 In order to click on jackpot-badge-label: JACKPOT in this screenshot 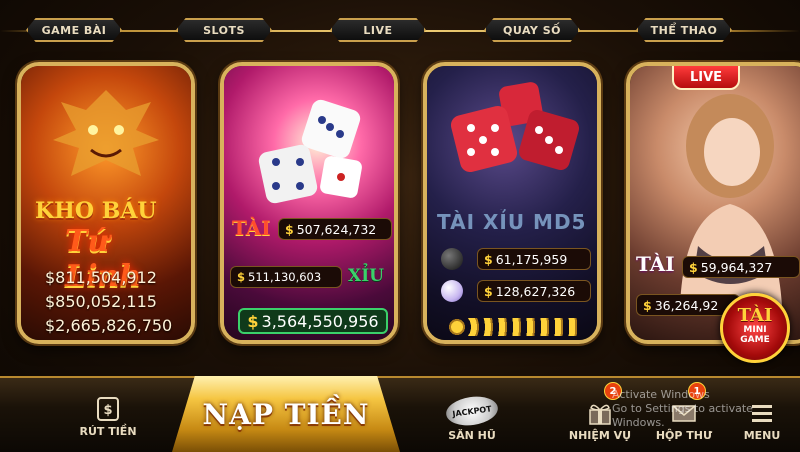, I will do `click(472, 411)`.